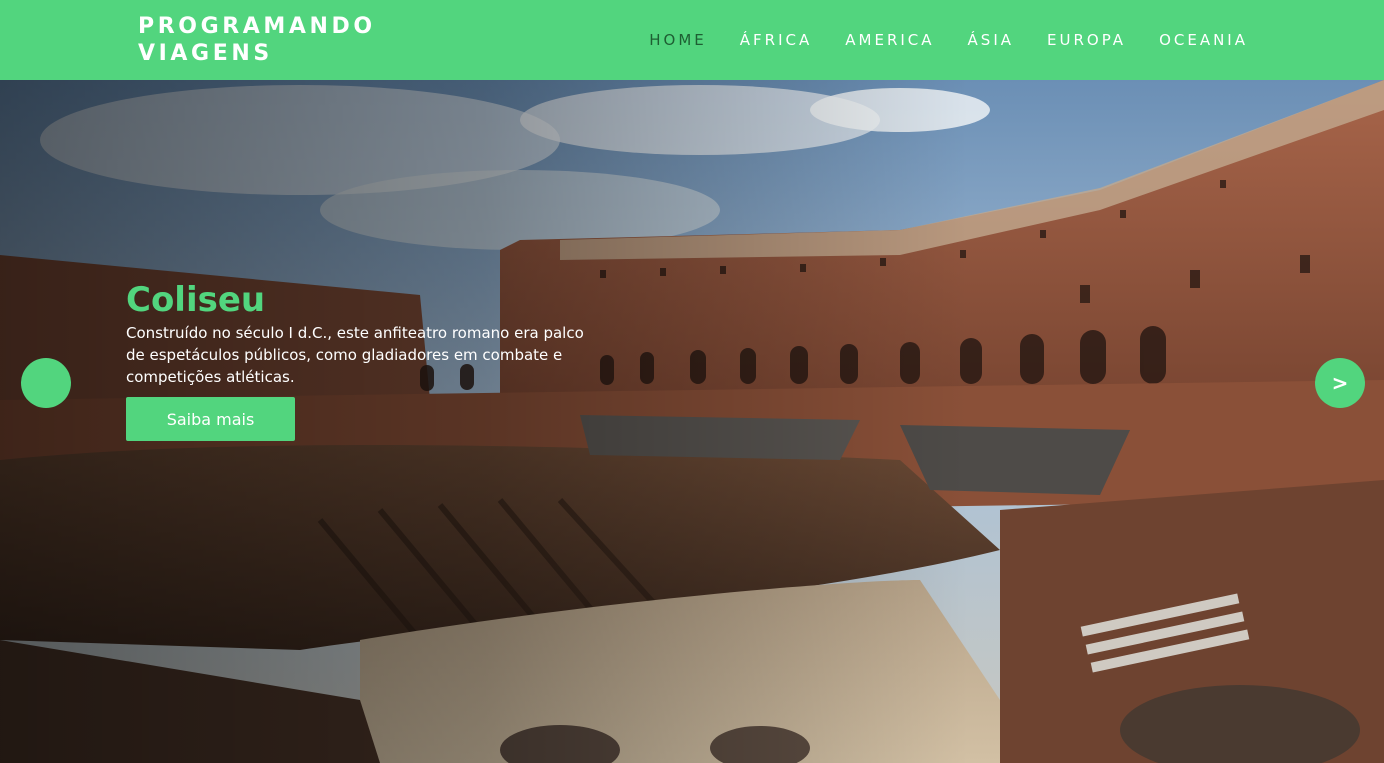 The height and width of the screenshot is (763, 1384). What do you see at coordinates (776, 40) in the screenshot?
I see `nav-item-africa: ÁFRICA` at bounding box center [776, 40].